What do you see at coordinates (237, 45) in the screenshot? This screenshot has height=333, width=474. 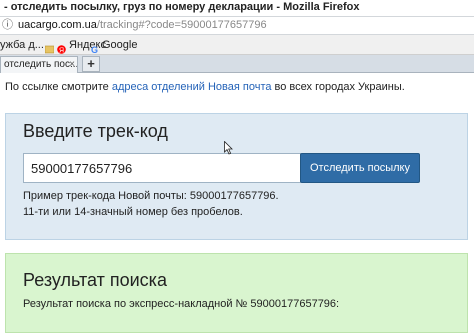 I see `bookmarks-bar: ужба д... Я Яндекс G Google` at bounding box center [237, 45].